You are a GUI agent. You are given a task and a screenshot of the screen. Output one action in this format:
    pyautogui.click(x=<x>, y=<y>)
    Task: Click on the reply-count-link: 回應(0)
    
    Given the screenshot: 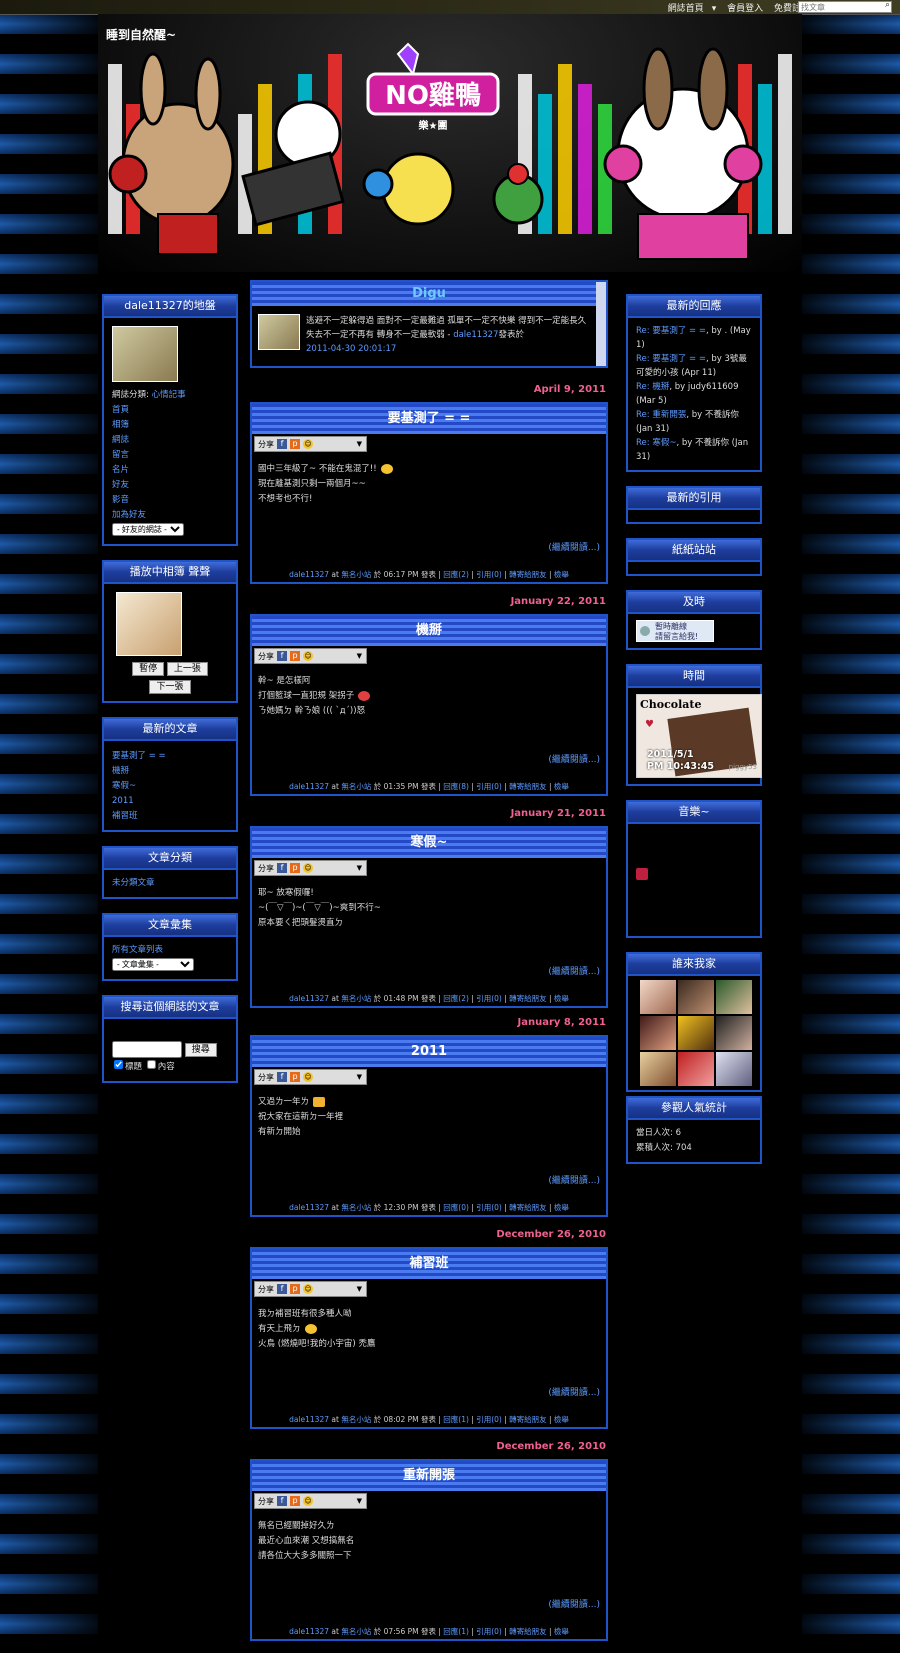 What is the action you would take?
    pyautogui.click(x=456, y=1207)
    